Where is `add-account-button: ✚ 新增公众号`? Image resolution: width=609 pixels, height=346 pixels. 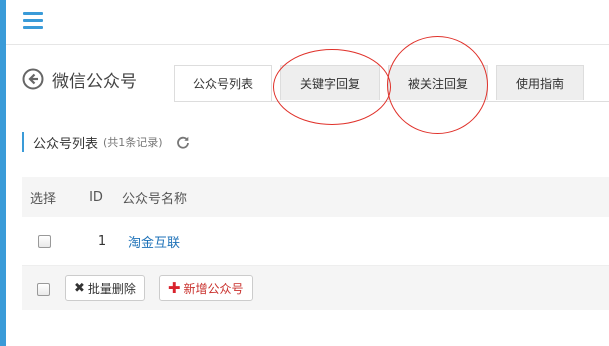 add-account-button: ✚ 新增公众号 is located at coordinates (205, 288).